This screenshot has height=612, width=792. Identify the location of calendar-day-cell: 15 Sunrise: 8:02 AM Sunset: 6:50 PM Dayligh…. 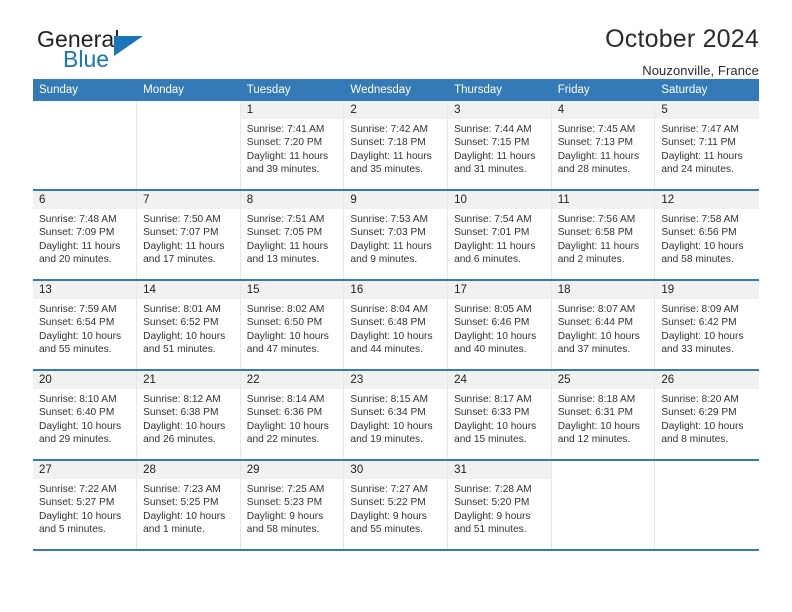
(292, 325).